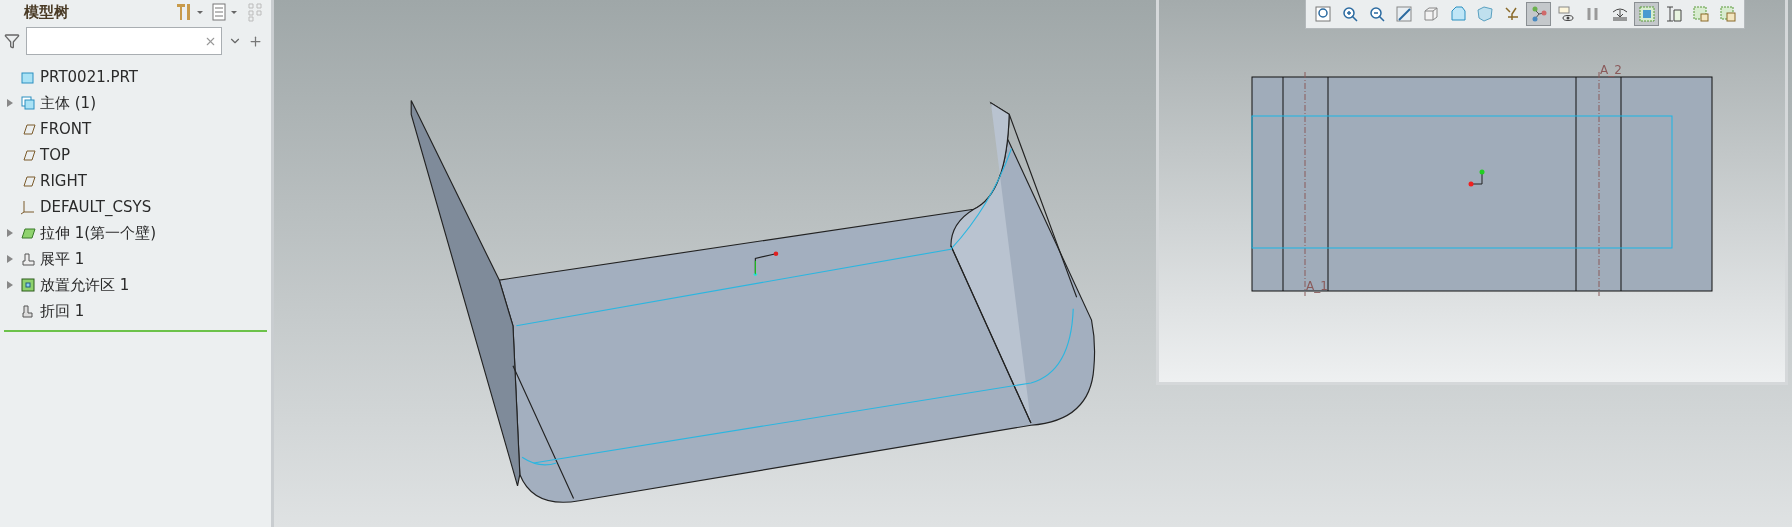  Describe the element at coordinates (1565, 14) in the screenshot. I see `eye-note-icon` at that location.